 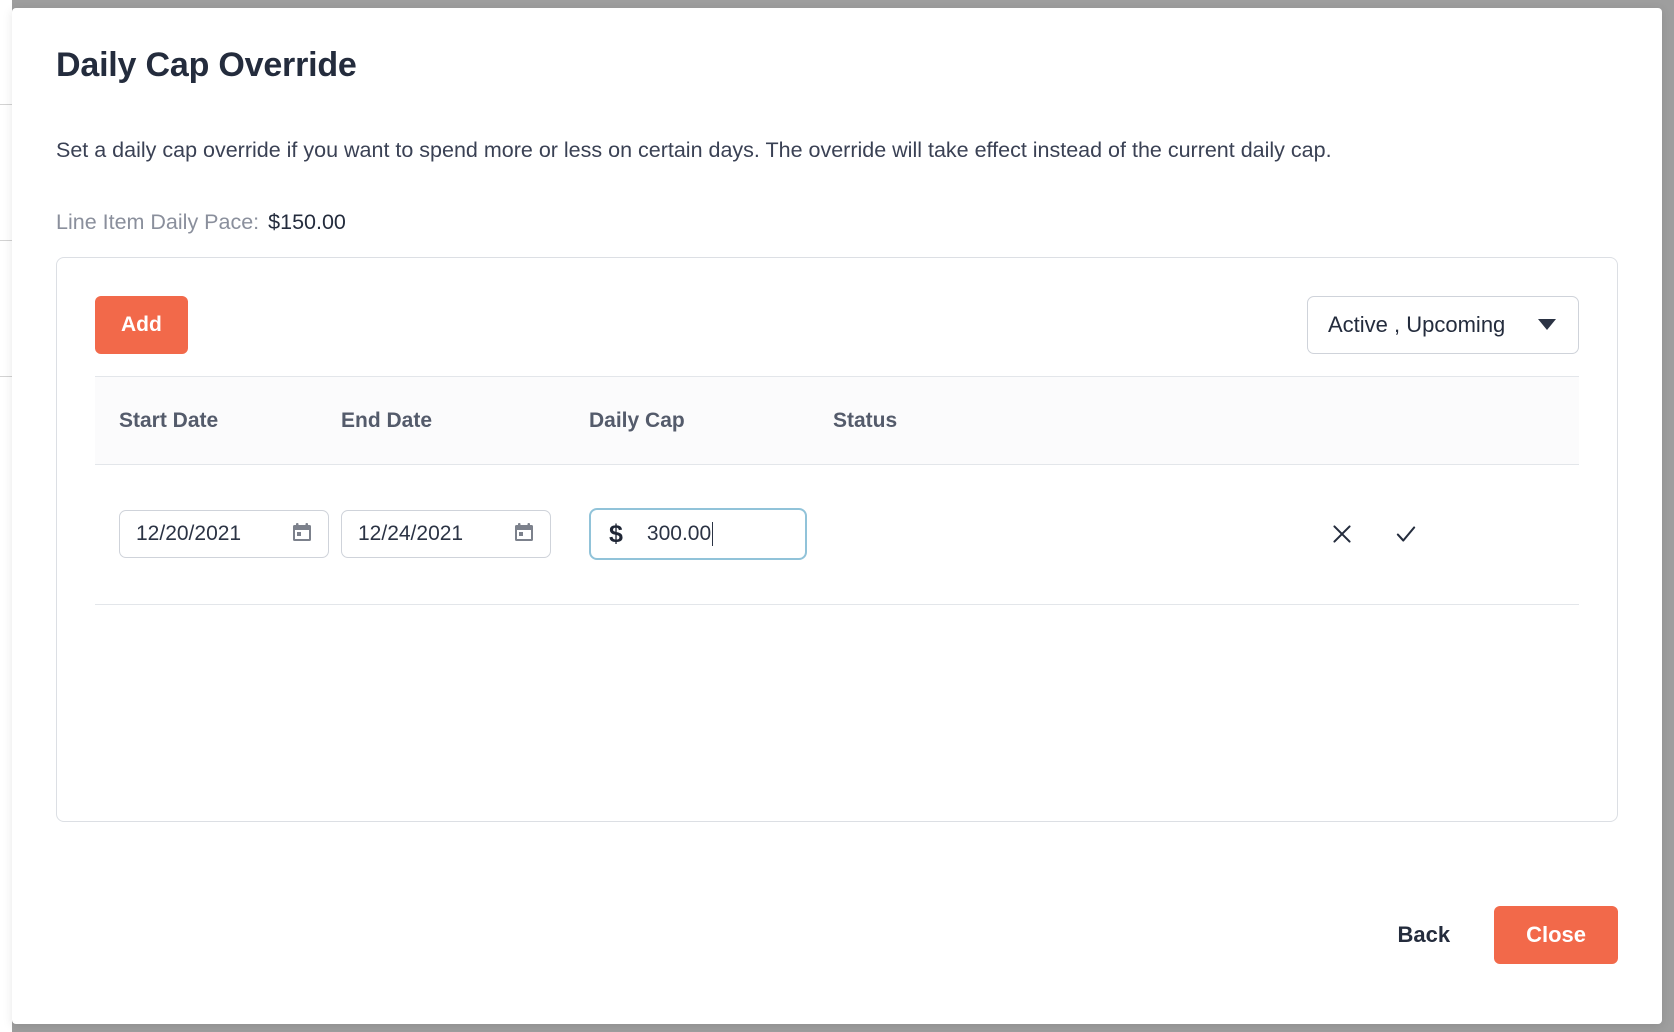 I want to click on column-header-start-date: Start Date, so click(x=169, y=420).